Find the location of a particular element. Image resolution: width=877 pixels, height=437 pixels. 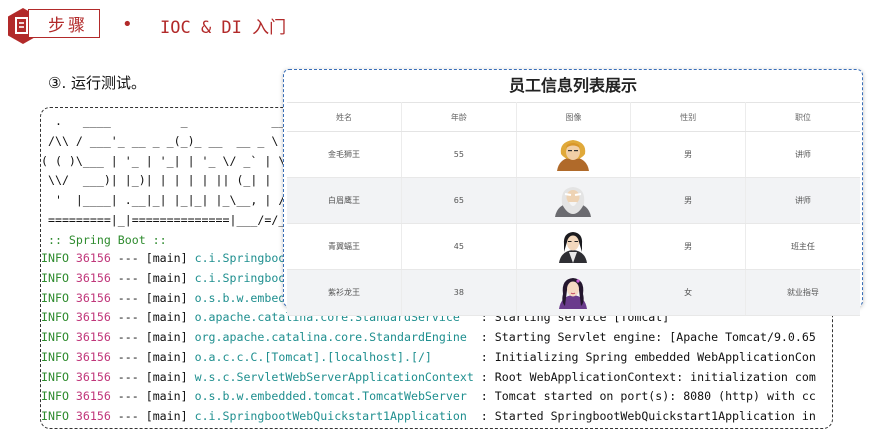

table-row: 紫衫龙王 38 女 就业指导 is located at coordinates (573, 292).